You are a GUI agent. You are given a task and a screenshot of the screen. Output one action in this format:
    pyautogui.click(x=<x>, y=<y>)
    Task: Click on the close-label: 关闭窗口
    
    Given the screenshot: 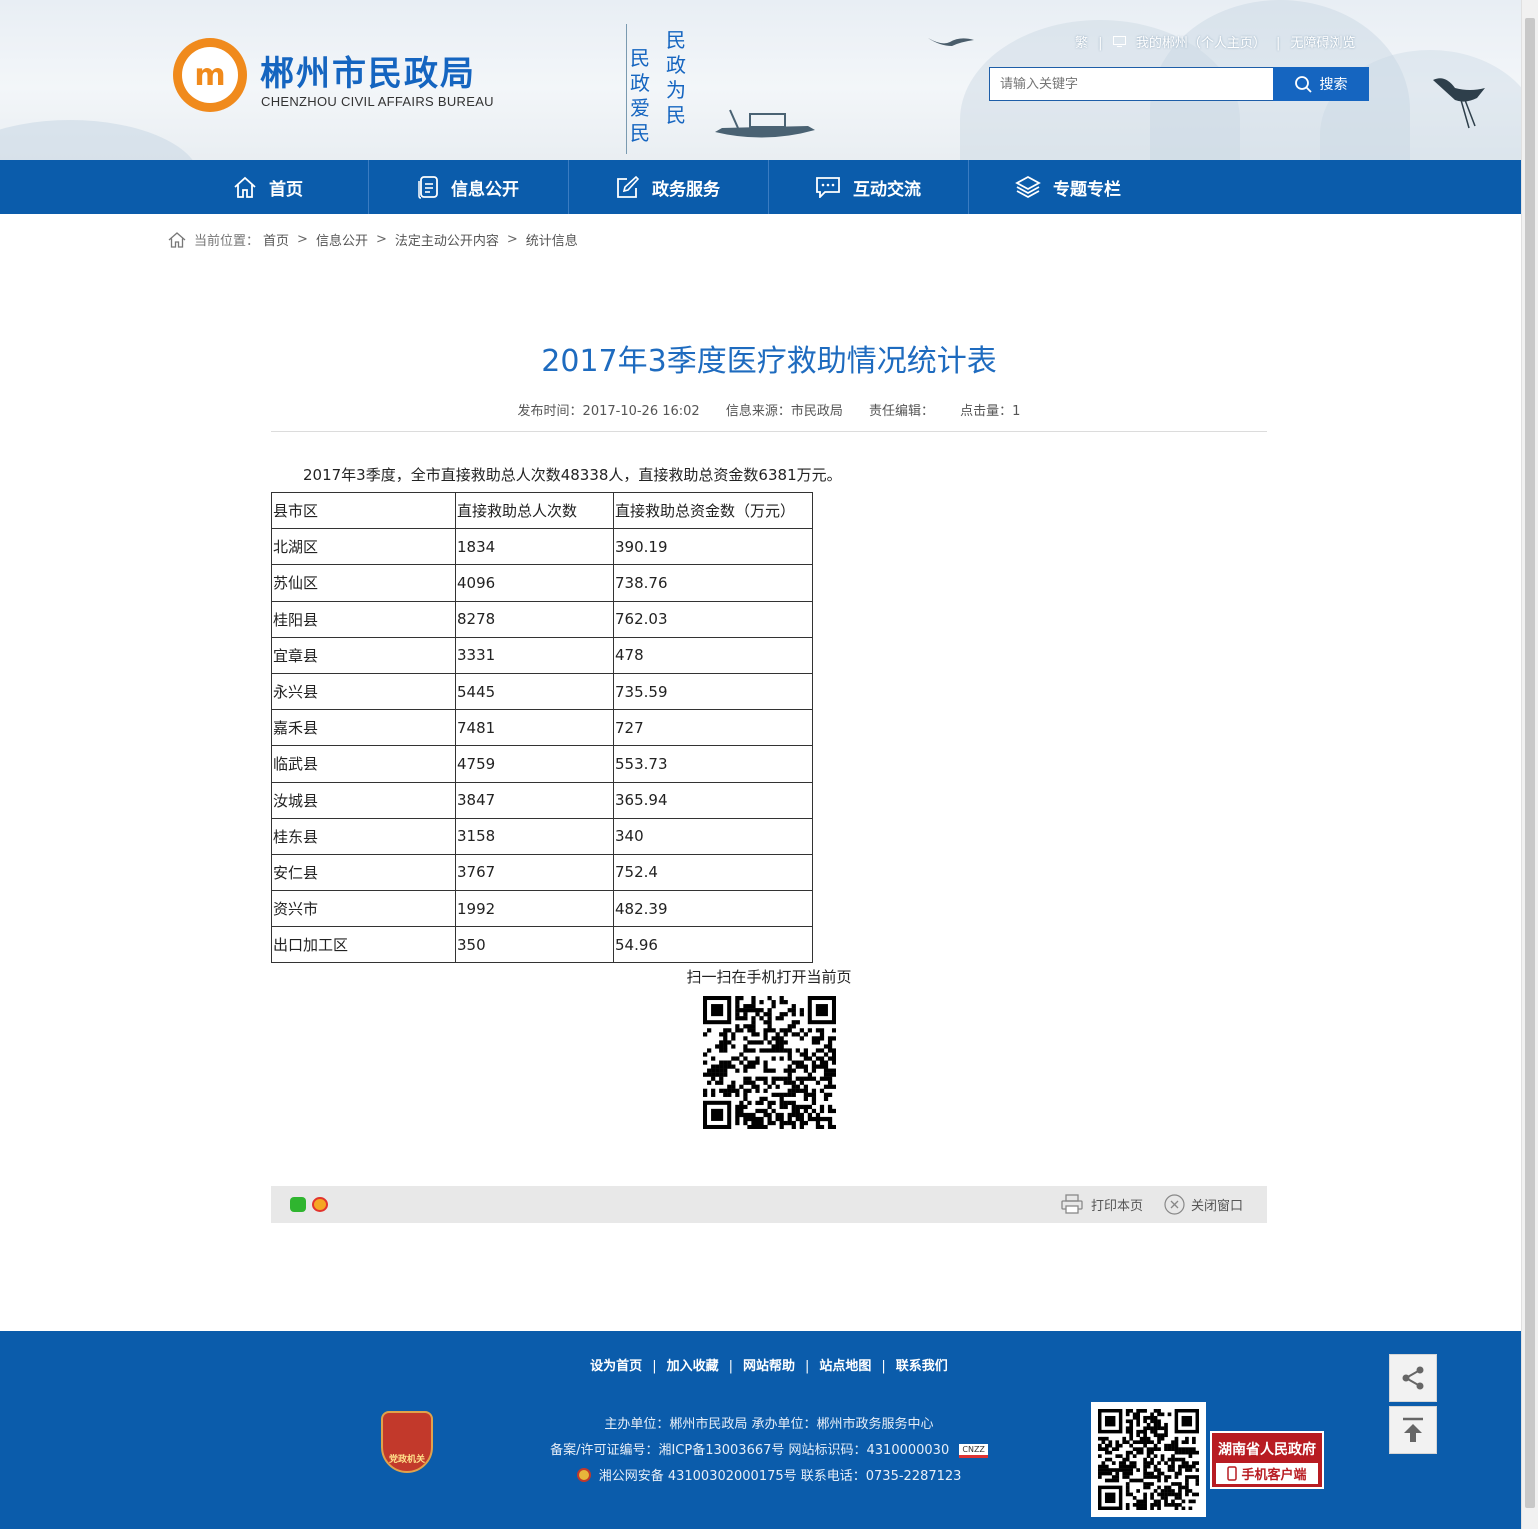 What is the action you would take?
    pyautogui.click(x=1217, y=1206)
    